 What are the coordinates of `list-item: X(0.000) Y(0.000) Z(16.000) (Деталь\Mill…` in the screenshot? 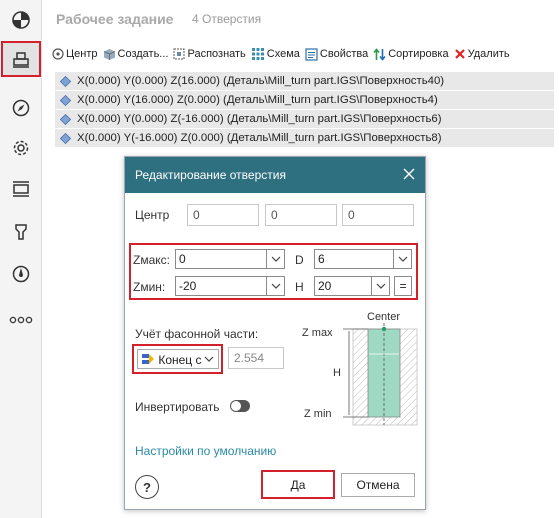 It's located at (304, 81).